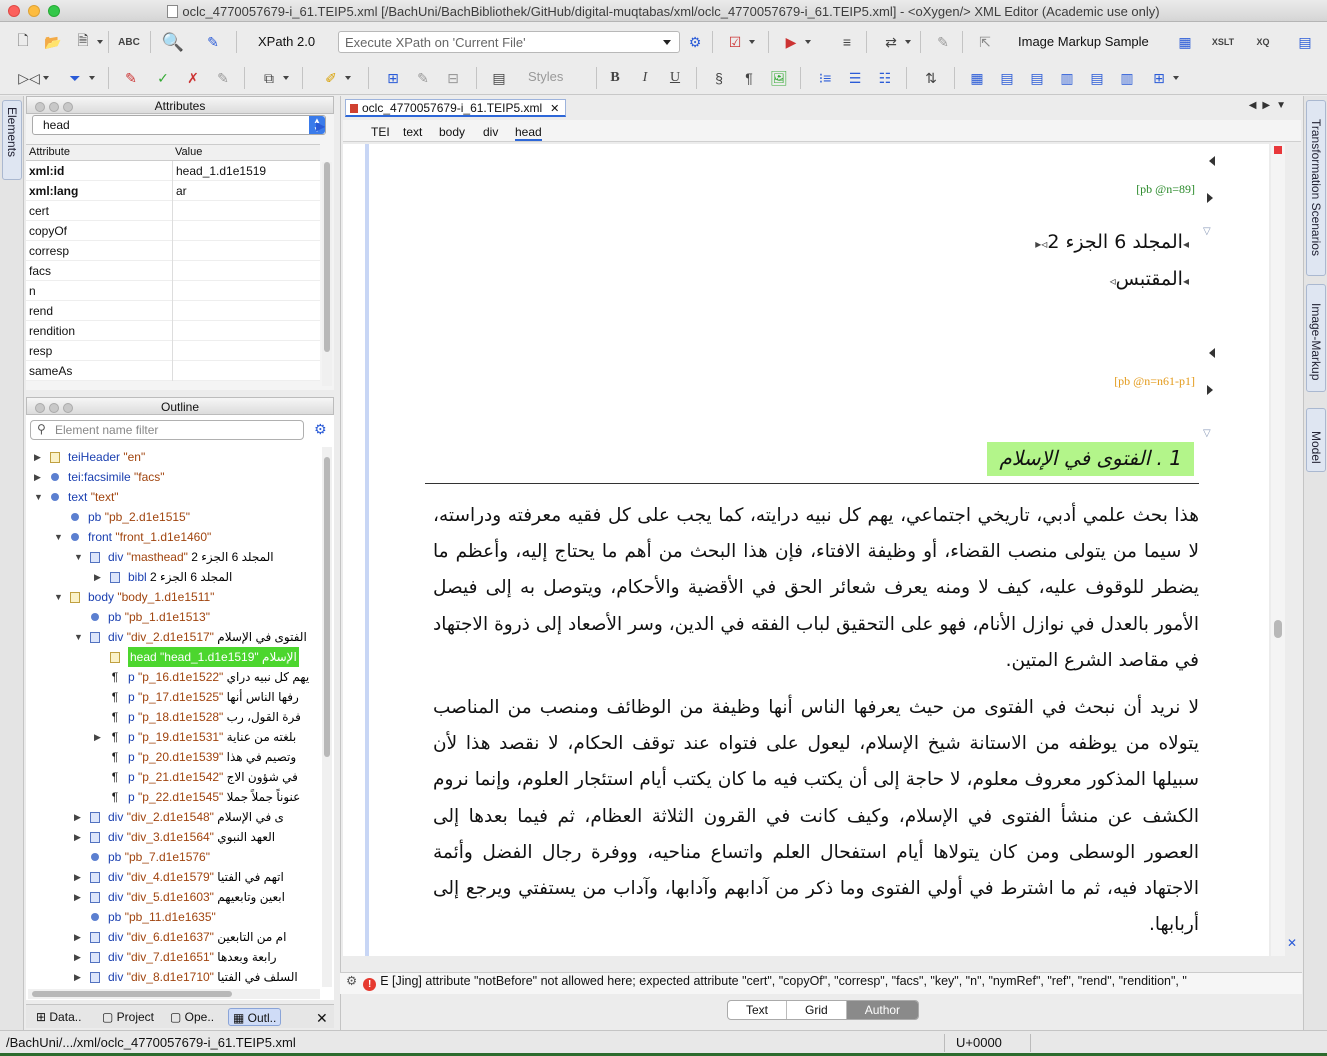  Describe the element at coordinates (749, 78) in the screenshot. I see `paragraph-icon: ¶` at that location.